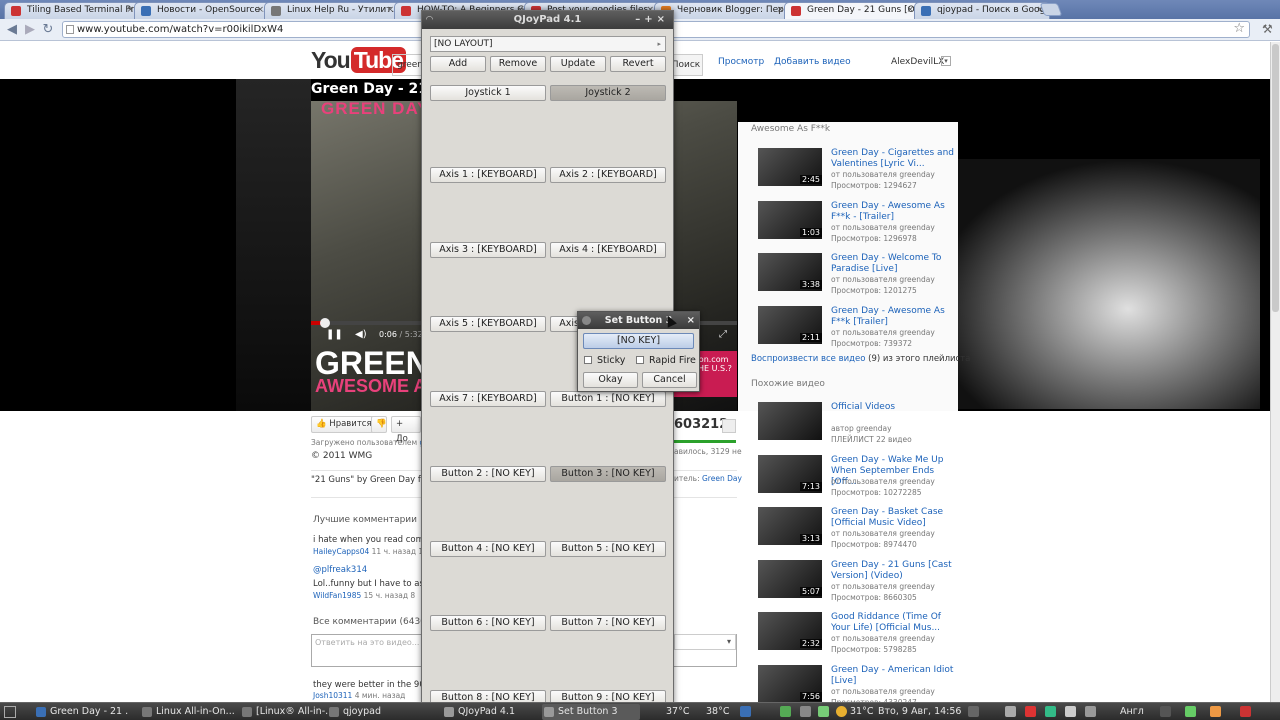 The image size is (1280, 720). Describe the element at coordinates (841, 711) in the screenshot. I see `weather-icon` at that location.